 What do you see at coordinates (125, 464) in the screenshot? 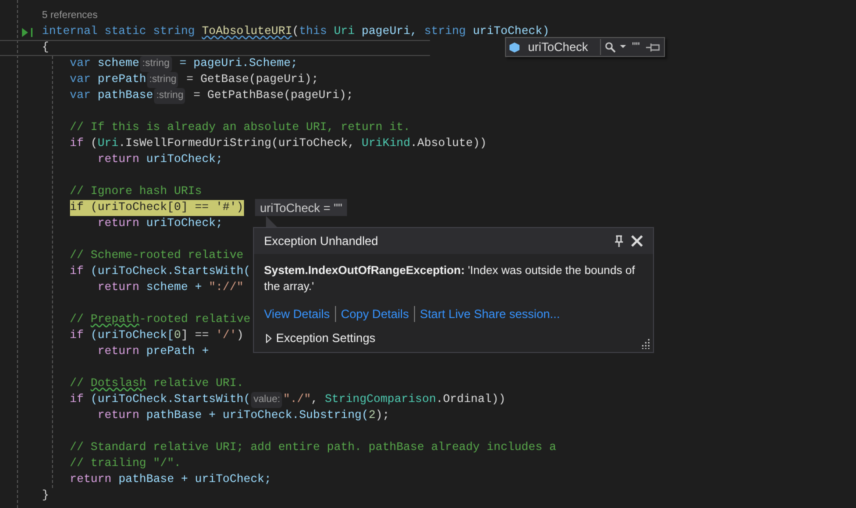
I see `code-token: // trailing "/".` at bounding box center [125, 464].